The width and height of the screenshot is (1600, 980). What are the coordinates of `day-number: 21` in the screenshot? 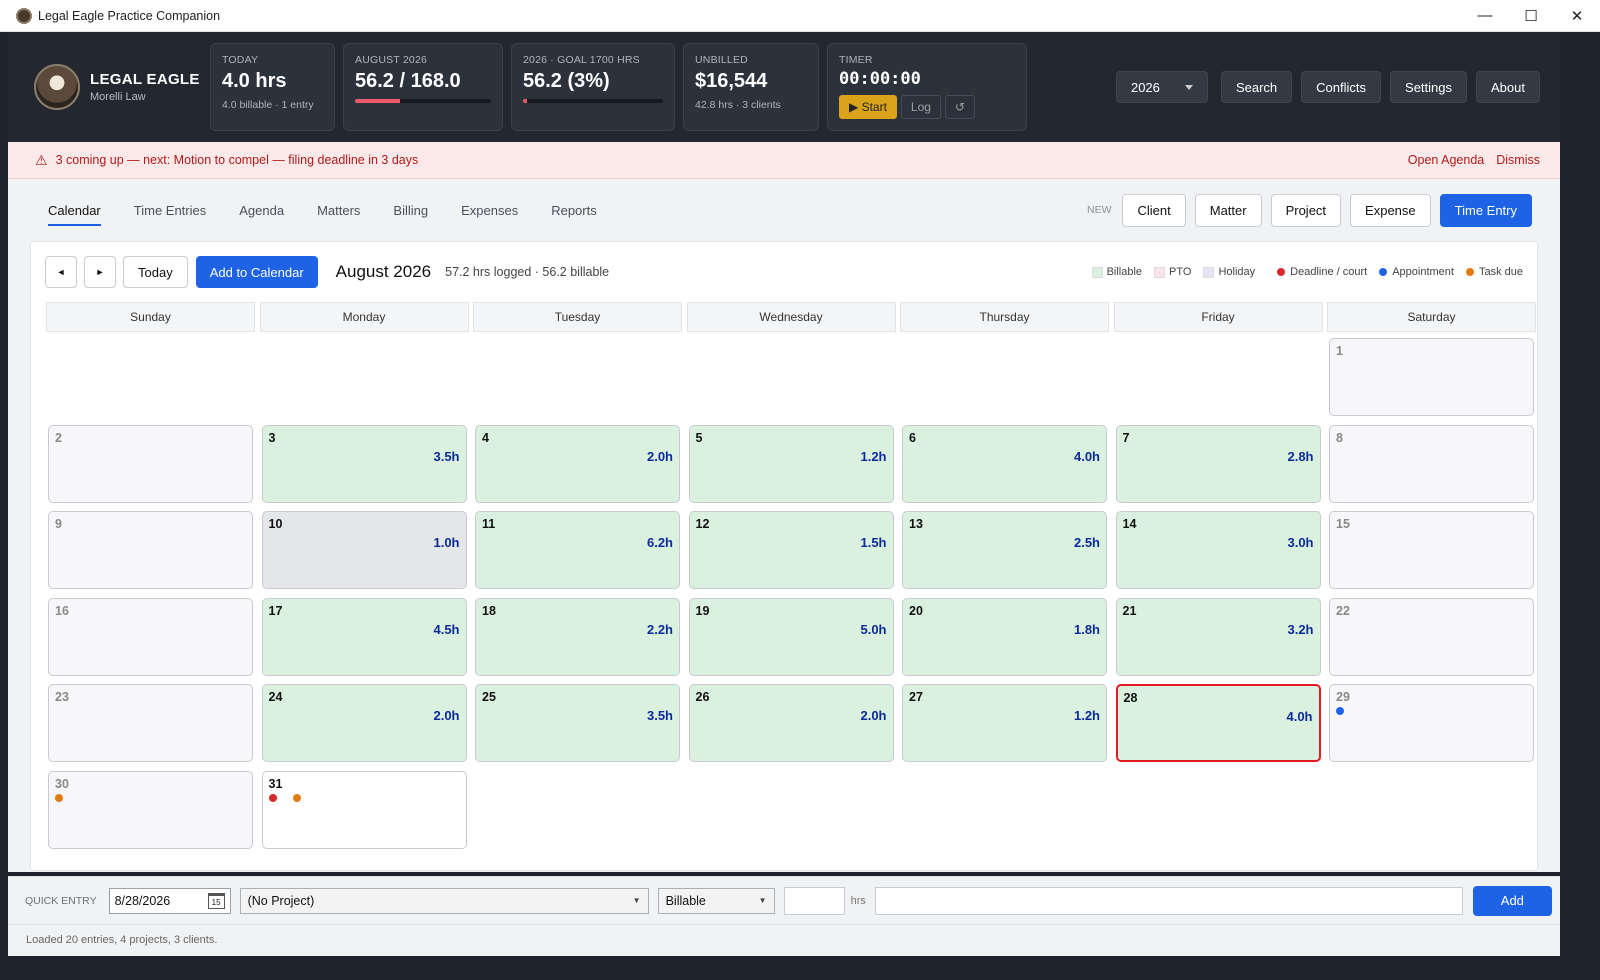 It's located at (1129, 610).